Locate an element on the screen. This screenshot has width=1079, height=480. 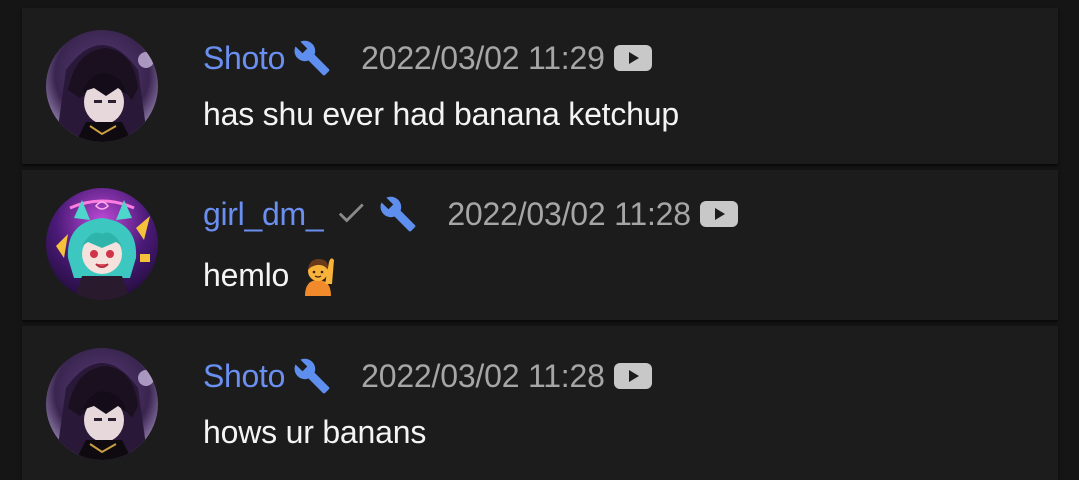
message-header: Shoto 2022/03/02 11:28 is located at coordinates (428, 376).